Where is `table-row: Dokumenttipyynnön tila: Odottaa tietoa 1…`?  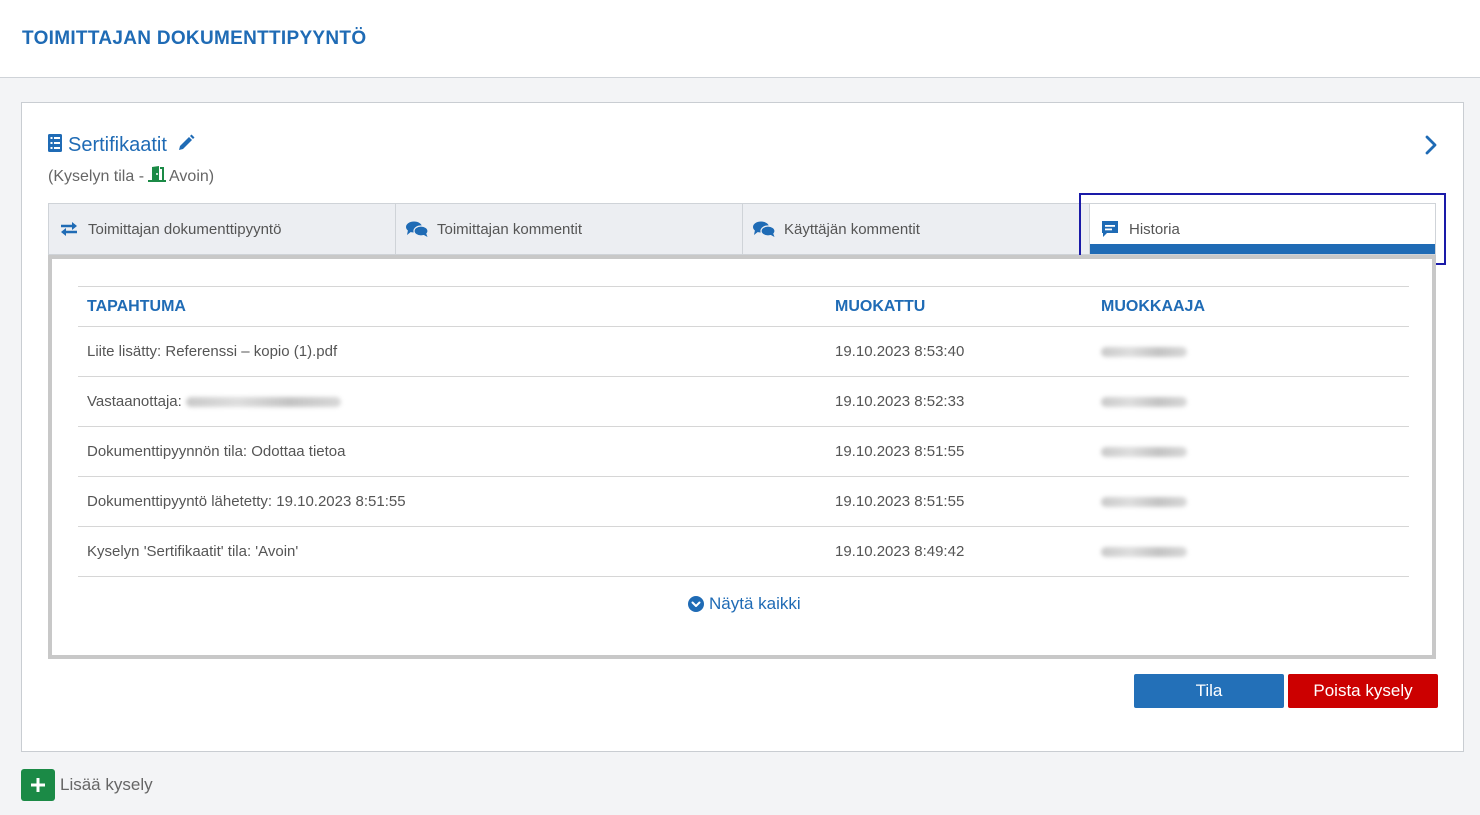 table-row: Dokumenttipyynnön tila: Odottaa tietoa 1… is located at coordinates (743, 451).